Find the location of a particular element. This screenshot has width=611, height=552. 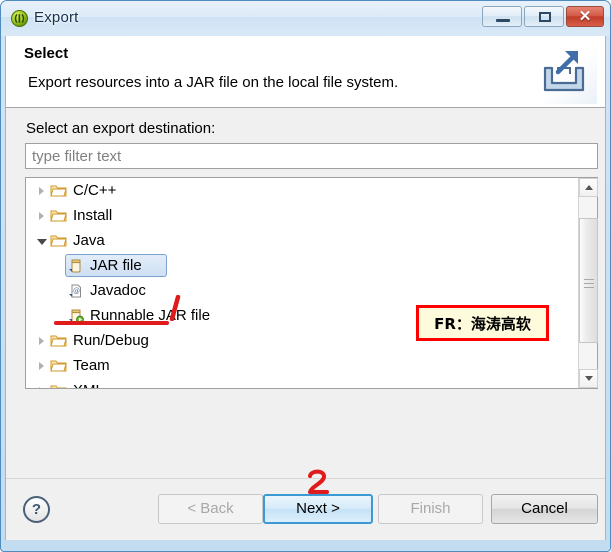

tree-vertical-scrollbar is located at coordinates (588, 283).